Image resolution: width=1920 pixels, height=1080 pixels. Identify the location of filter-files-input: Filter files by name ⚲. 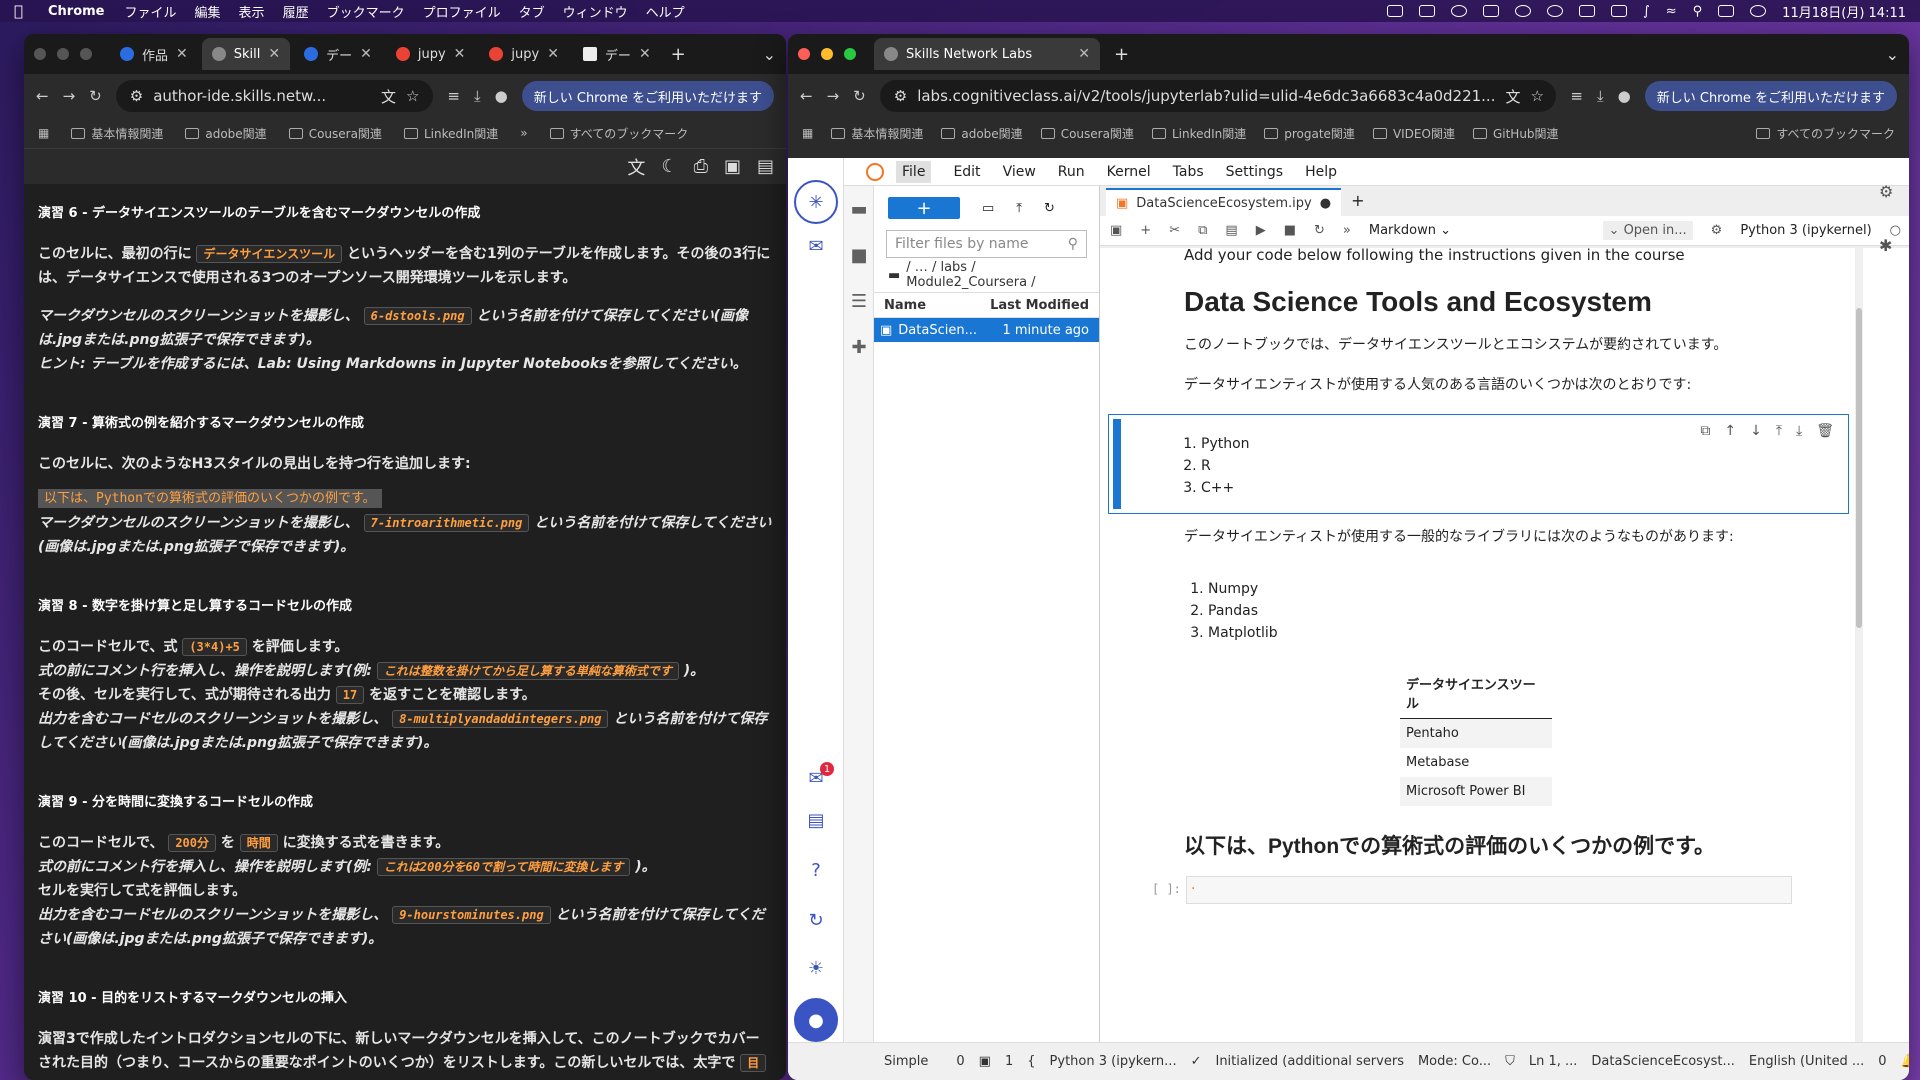
(986, 244).